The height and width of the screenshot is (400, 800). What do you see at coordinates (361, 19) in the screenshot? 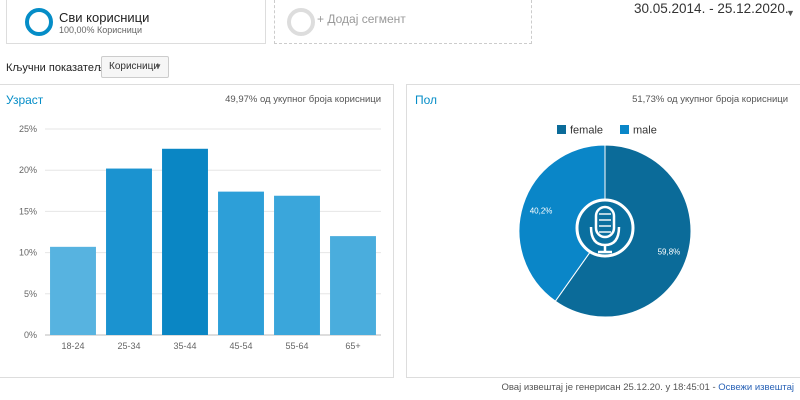
I see `add-segment-label: + Додај сегмент` at bounding box center [361, 19].